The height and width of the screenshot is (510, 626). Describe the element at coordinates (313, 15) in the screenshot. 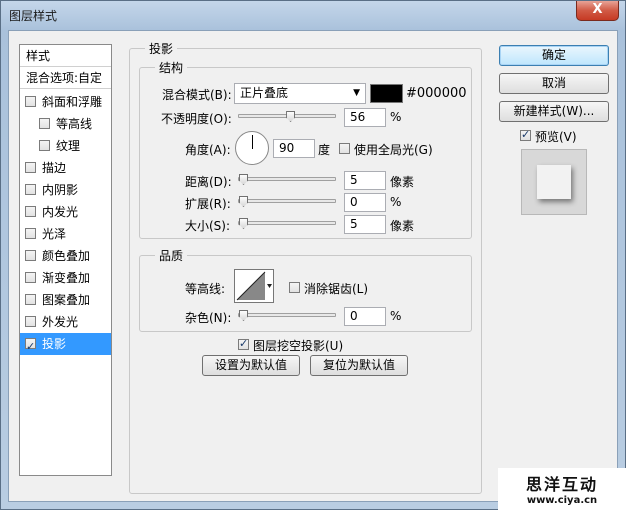

I see `title-bar: 图层样式 X` at that location.